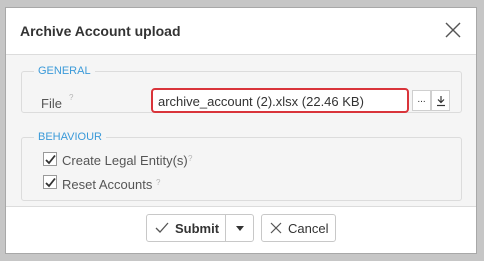 This screenshot has height=261, width=484. I want to click on caret-down-icon, so click(240, 228).